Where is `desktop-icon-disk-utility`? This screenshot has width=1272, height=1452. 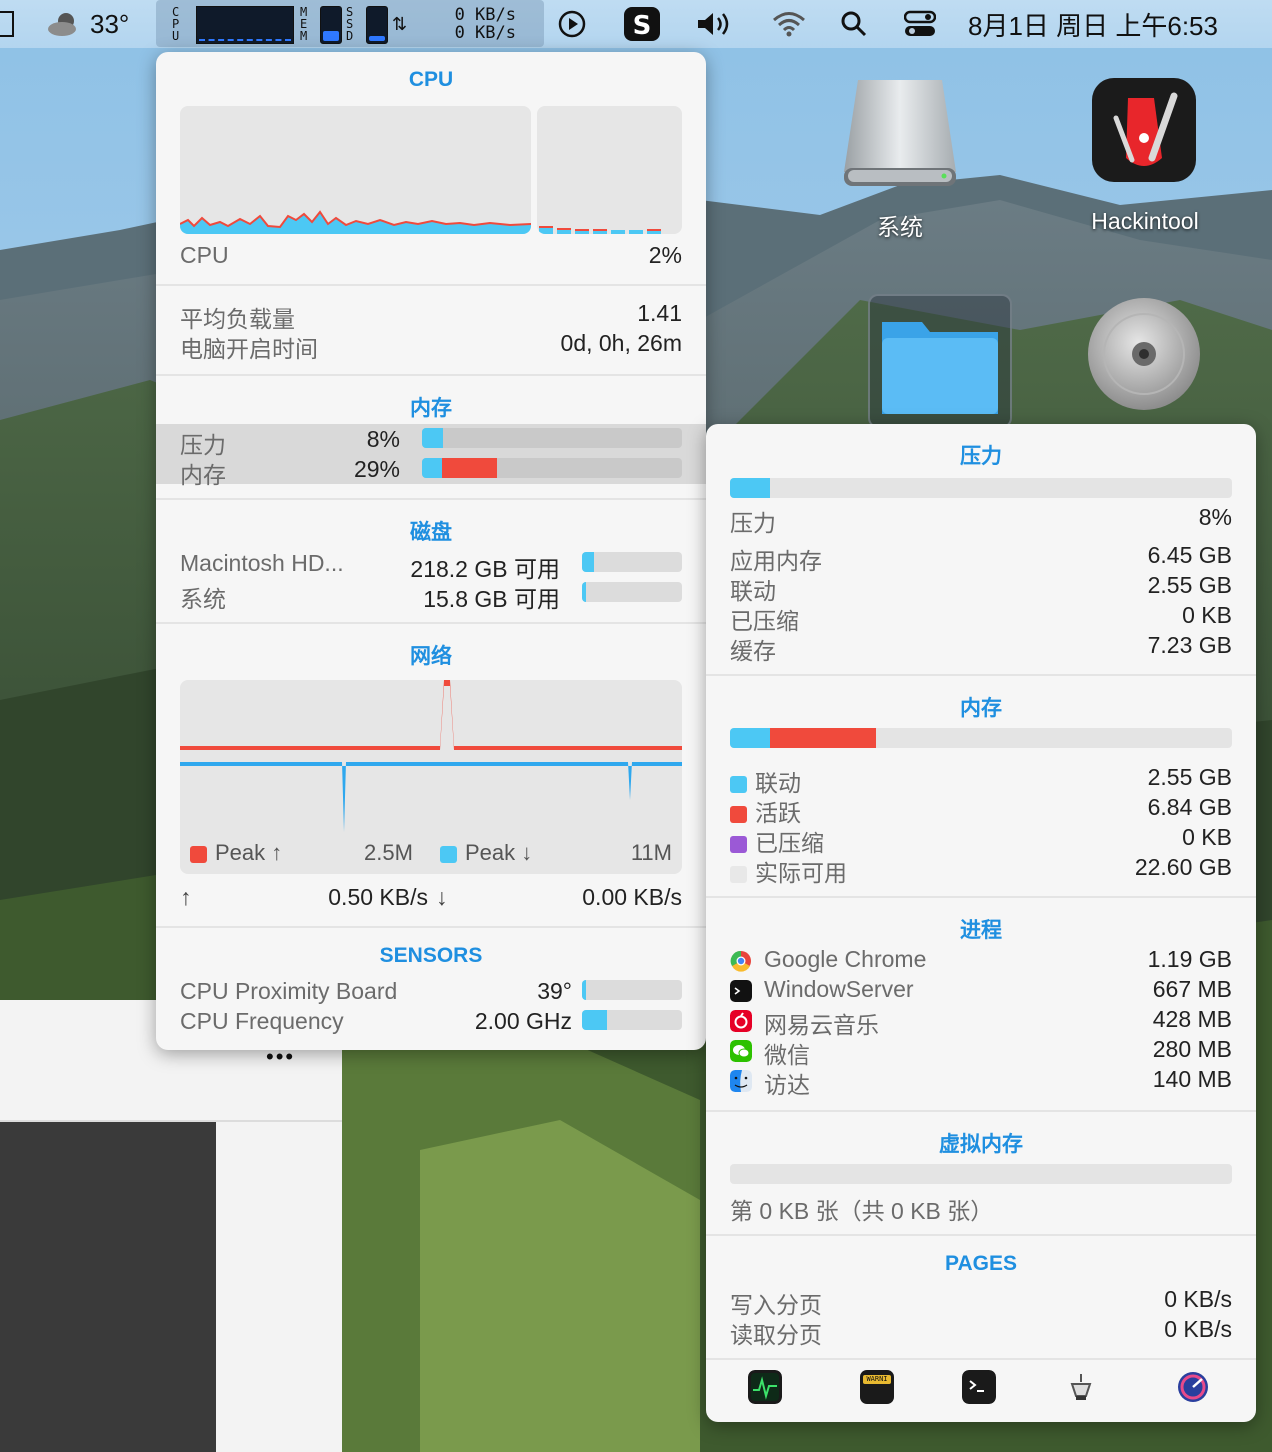 desktop-icon-disk-utility is located at coordinates (1144, 354).